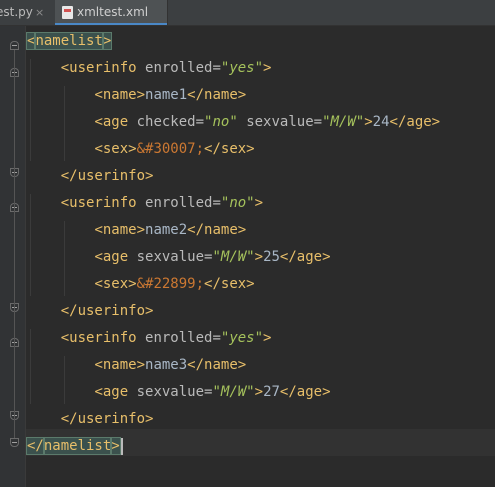  I want to click on tab-xmltest-xml: xmltest.xml, so click(111, 12).